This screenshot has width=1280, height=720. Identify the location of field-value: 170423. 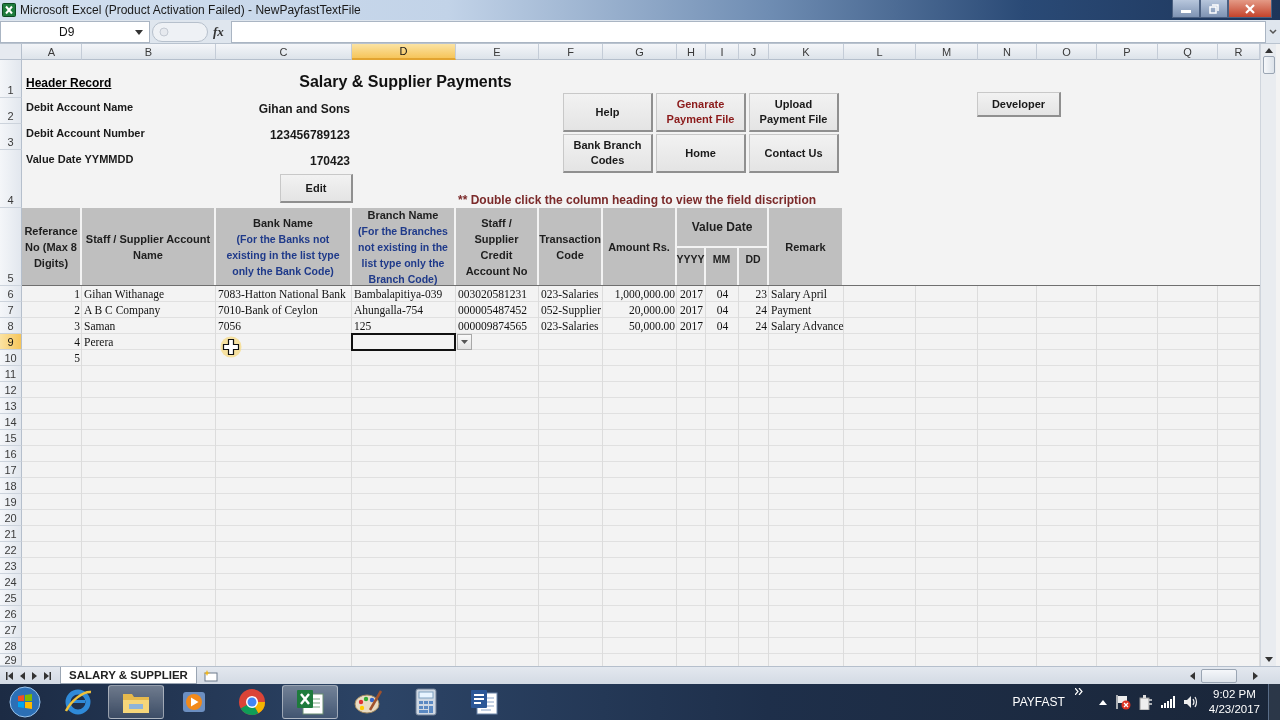
(330, 160).